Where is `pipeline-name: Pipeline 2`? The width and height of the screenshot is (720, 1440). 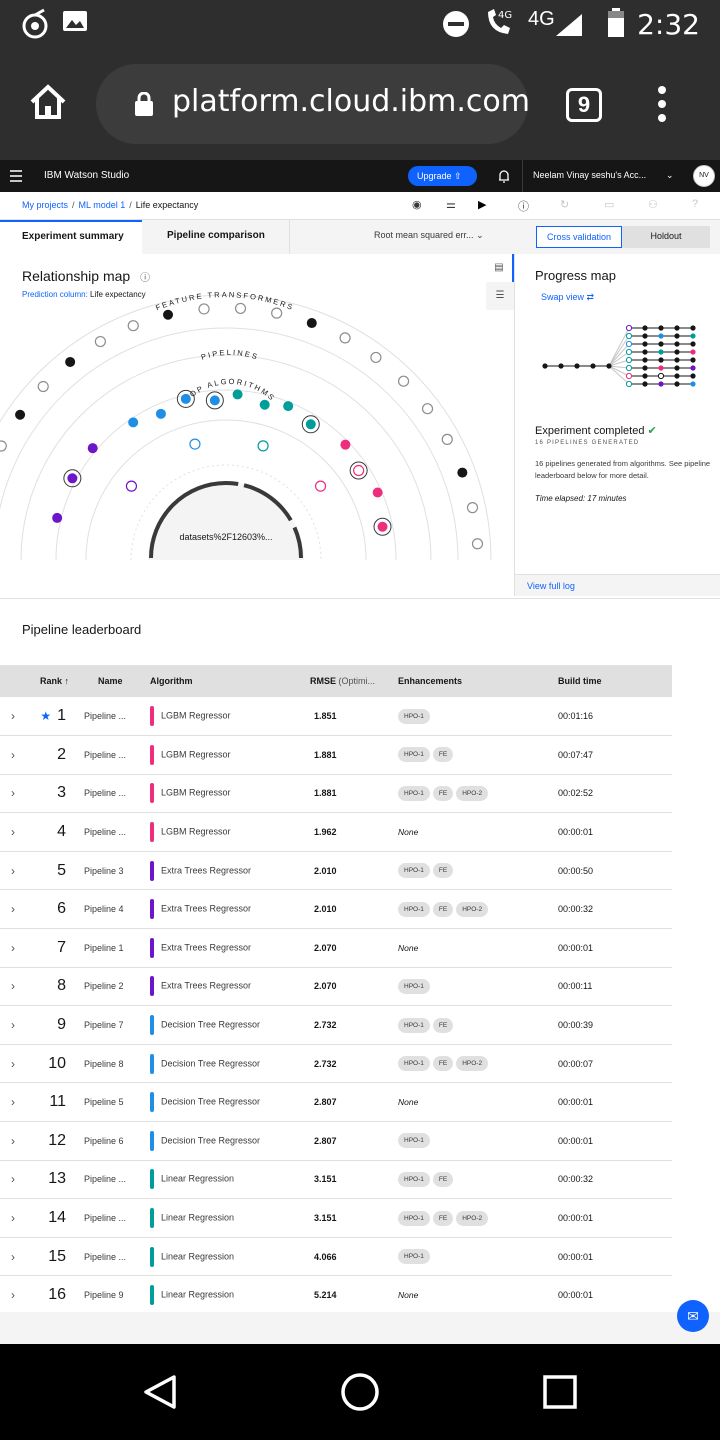
pipeline-name: Pipeline 2 is located at coordinates (117, 986).